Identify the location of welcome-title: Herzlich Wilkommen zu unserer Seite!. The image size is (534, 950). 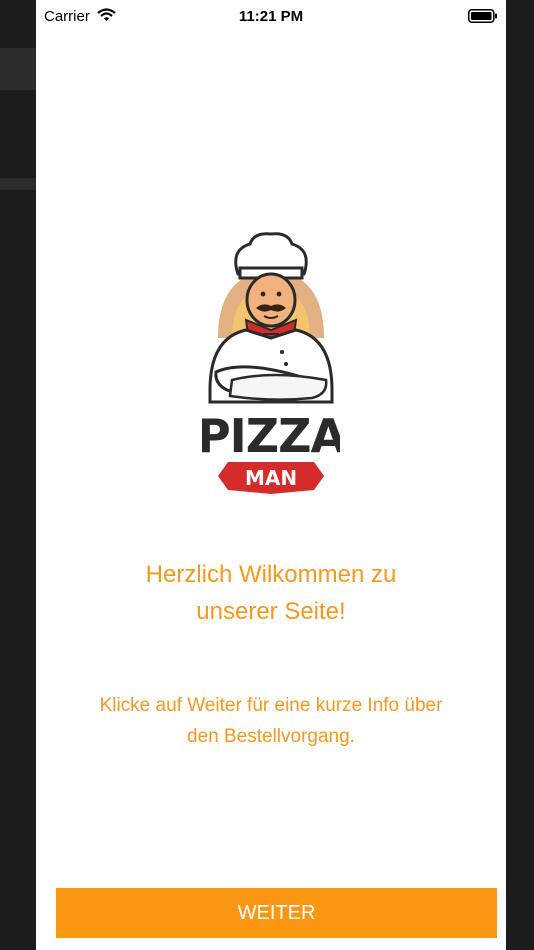
(271, 593).